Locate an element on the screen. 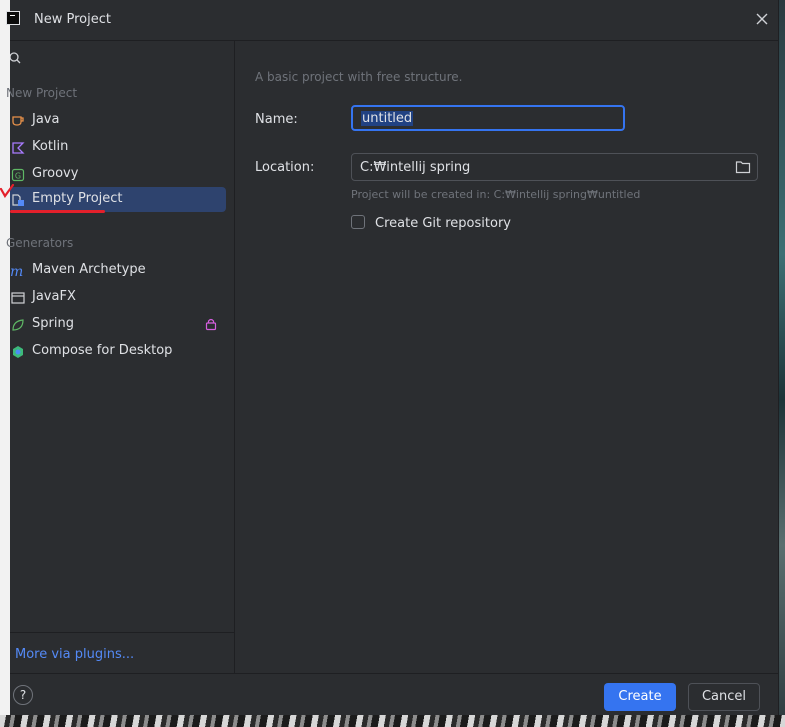 Image resolution: width=785 pixels, height=727 pixels. create-git-repository-label: Create Git repository is located at coordinates (443, 223).